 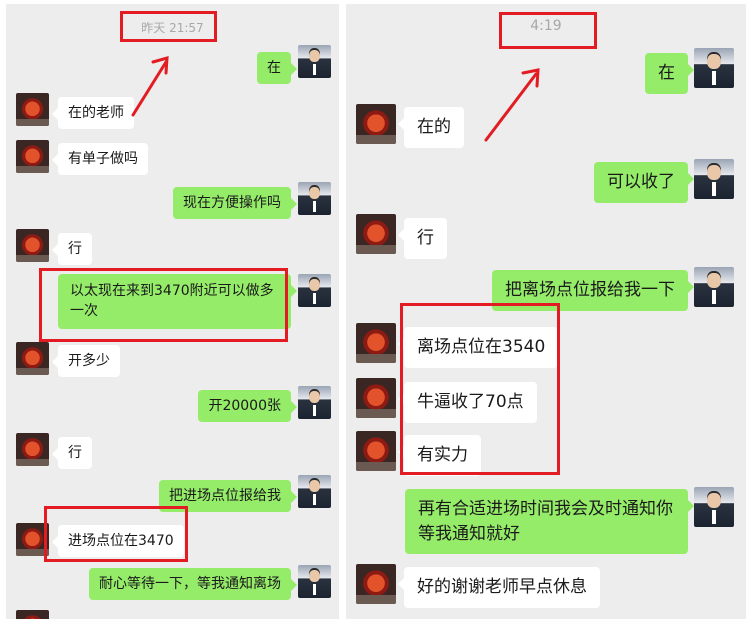 I want to click on annotation-arrows, so click(x=335, y=98).